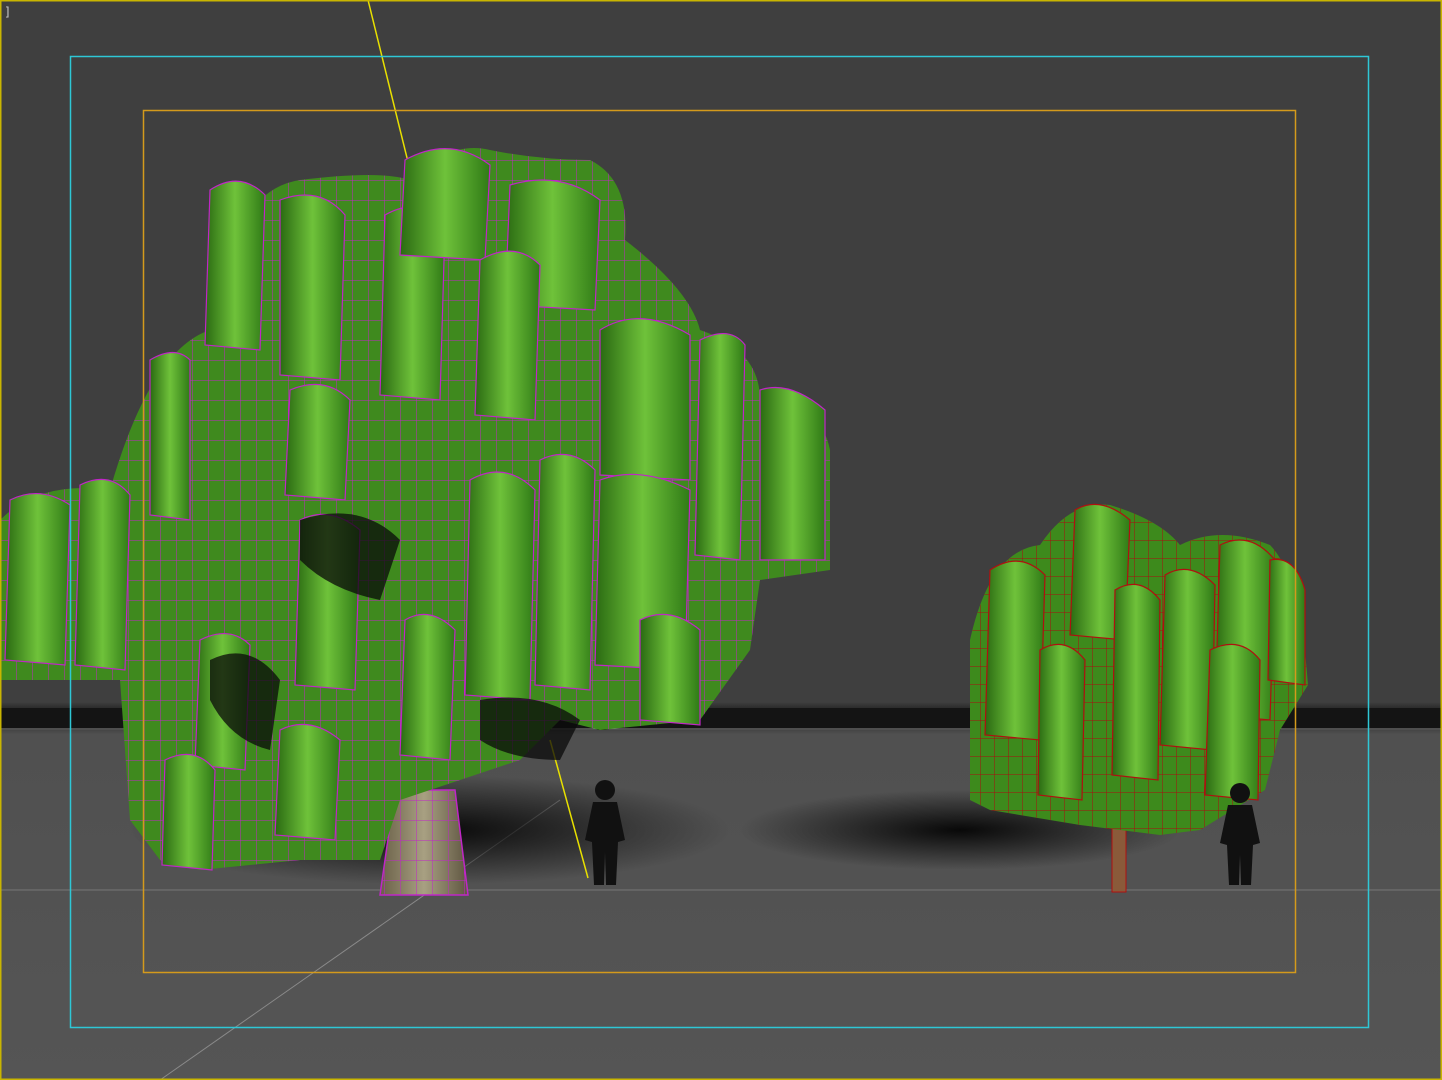  Describe the element at coordinates (389, 85) in the screenshot. I see `light-target-line` at that location.